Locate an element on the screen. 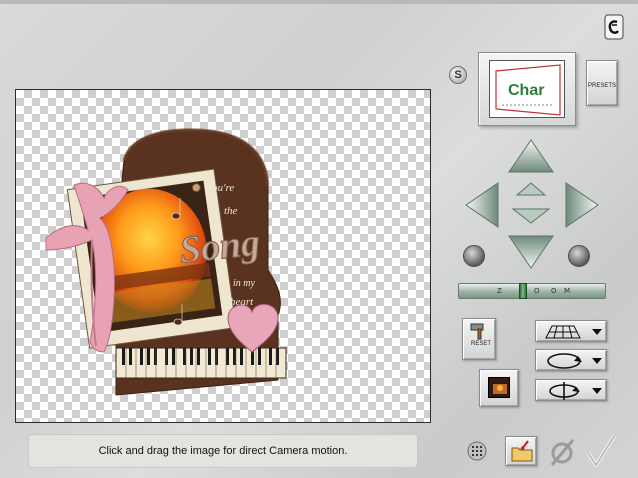 The width and height of the screenshot is (638, 478). image-select-button is located at coordinates (499, 388).